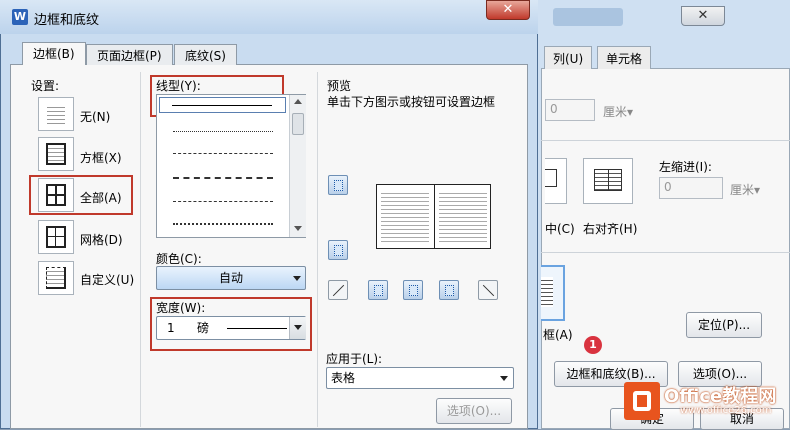  I want to click on width-unit: 磅, so click(203, 328).